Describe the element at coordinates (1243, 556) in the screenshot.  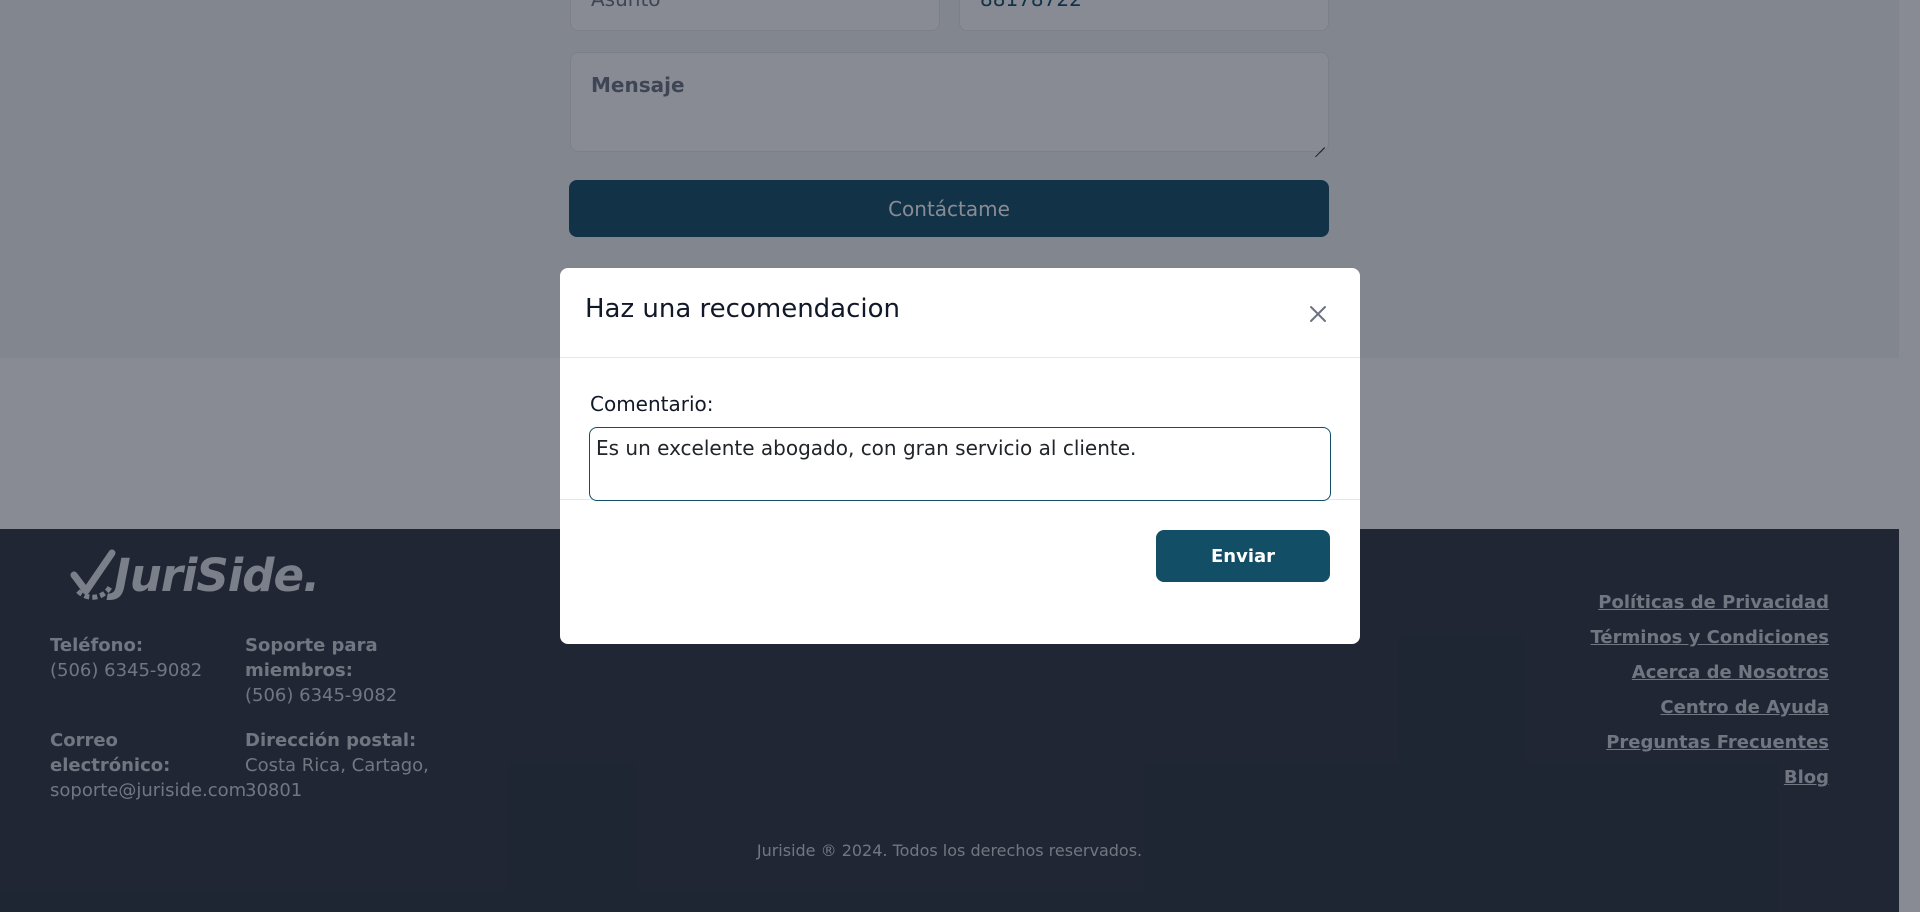
I see `send-button: Enviar` at that location.